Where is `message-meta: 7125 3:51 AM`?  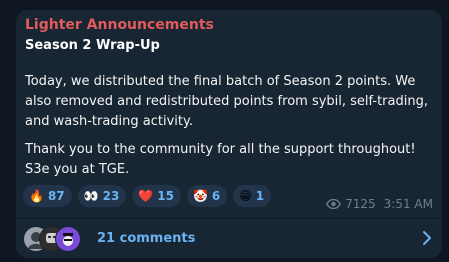 message-meta: 7125 3:51 AM is located at coordinates (379, 204).